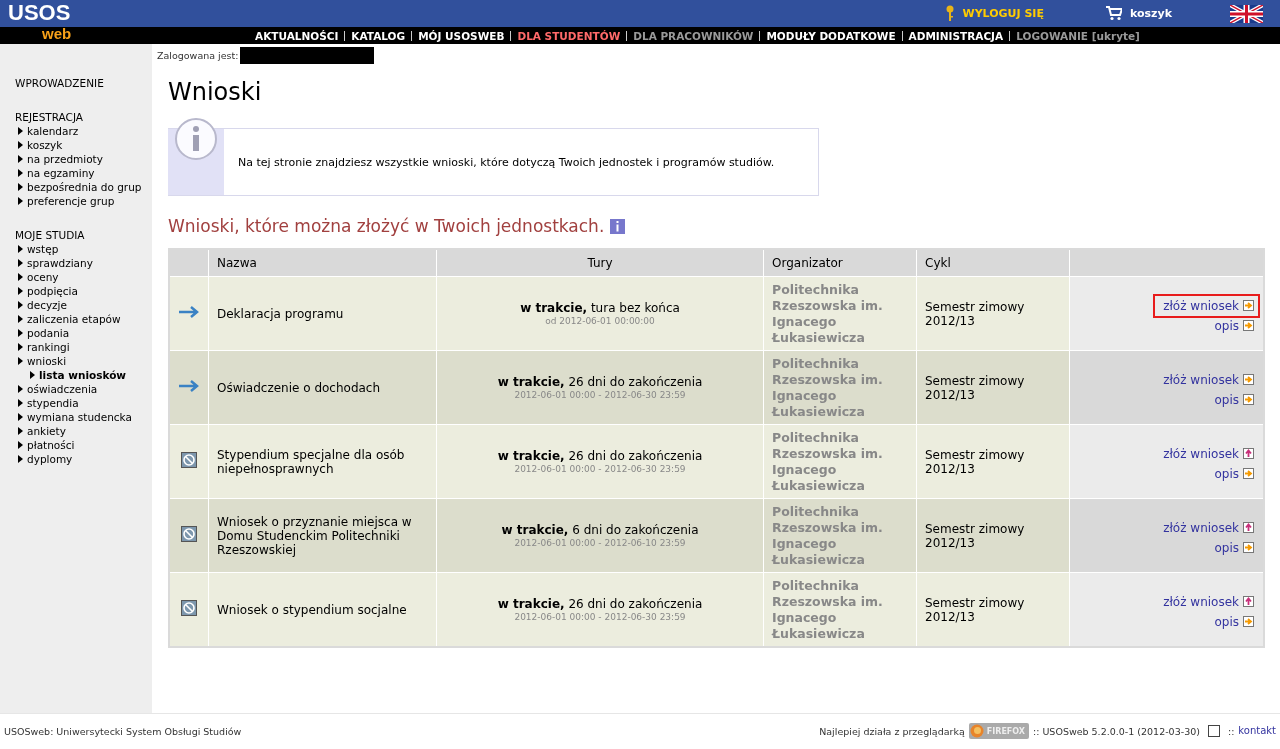 The width and height of the screenshot is (1280, 749). What do you see at coordinates (85, 173) in the screenshot?
I see `sidebar-item: na egzaminy` at bounding box center [85, 173].